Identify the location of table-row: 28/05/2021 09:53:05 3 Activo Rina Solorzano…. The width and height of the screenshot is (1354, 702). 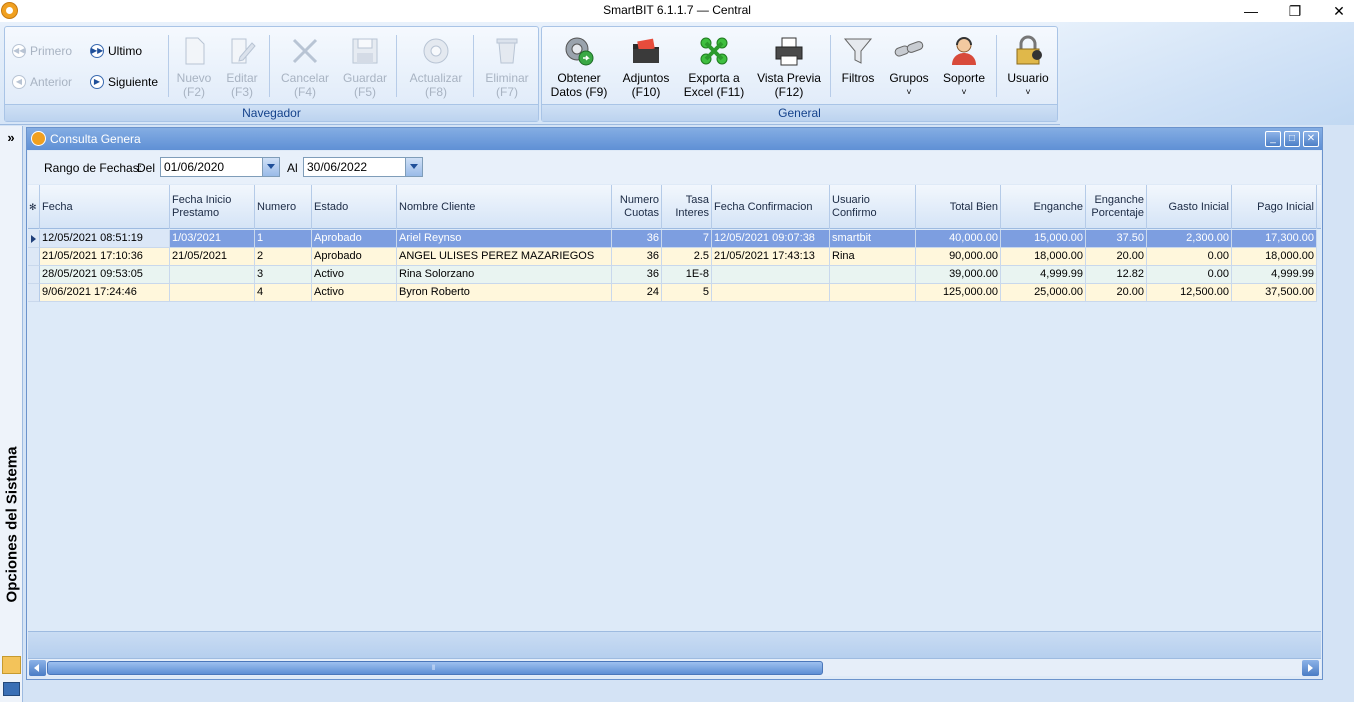
(674, 275).